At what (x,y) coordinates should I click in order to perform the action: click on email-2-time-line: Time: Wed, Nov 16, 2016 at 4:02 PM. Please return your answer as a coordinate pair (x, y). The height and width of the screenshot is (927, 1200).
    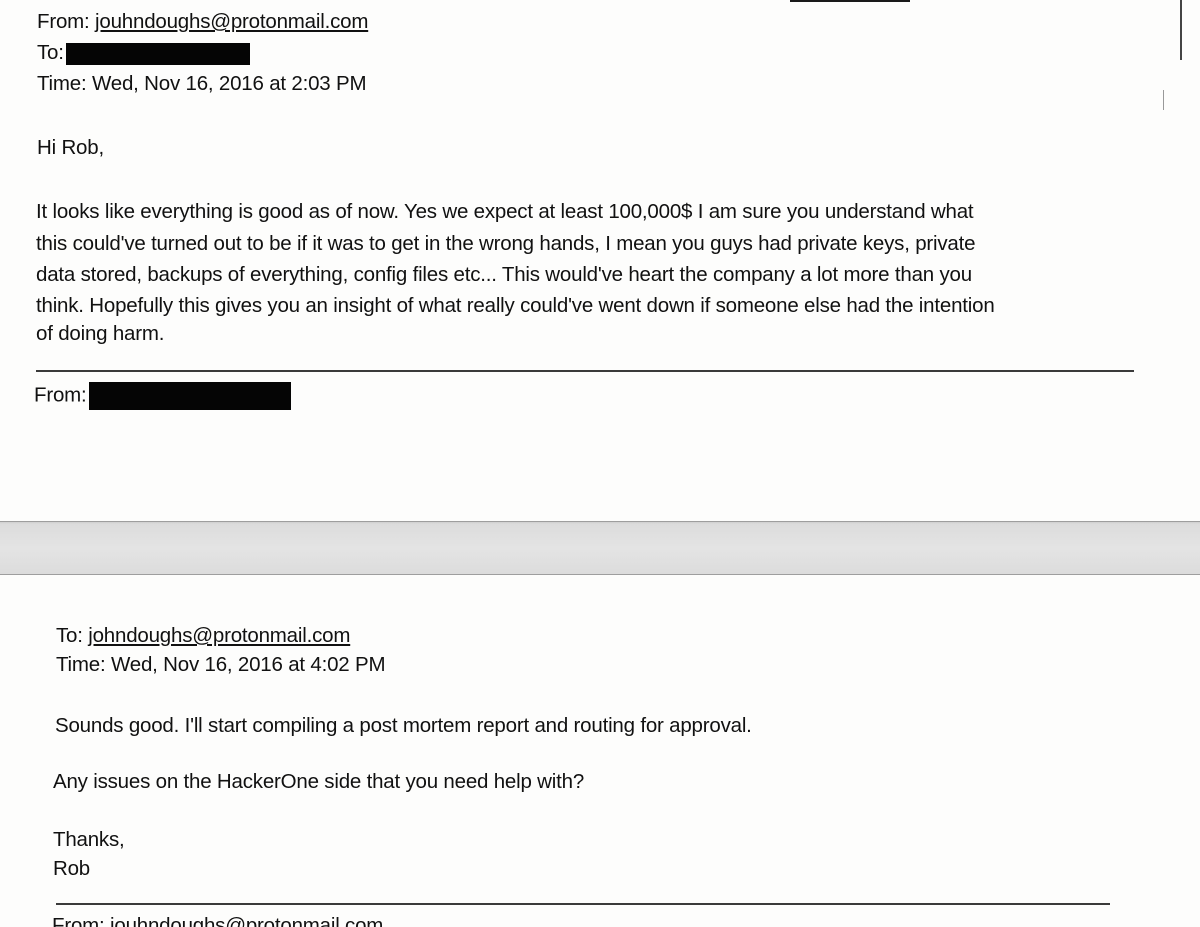
    Looking at the image, I should click on (221, 664).